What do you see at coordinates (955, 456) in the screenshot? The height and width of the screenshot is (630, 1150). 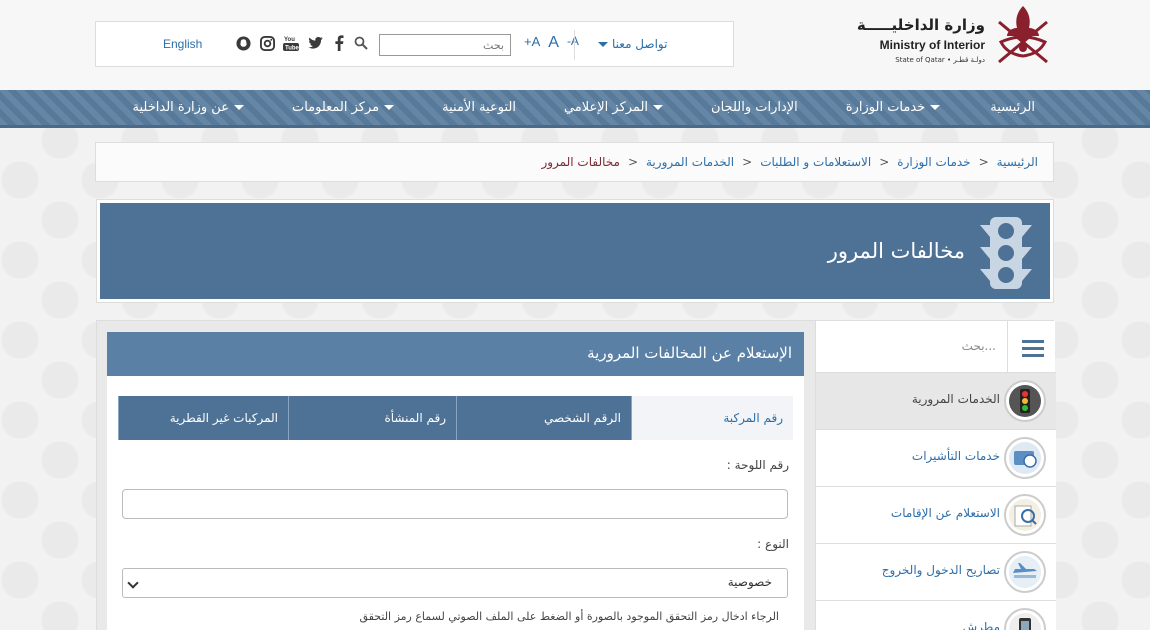 I see `sidebar-item-label: خدمات التأشيرات` at bounding box center [955, 456].